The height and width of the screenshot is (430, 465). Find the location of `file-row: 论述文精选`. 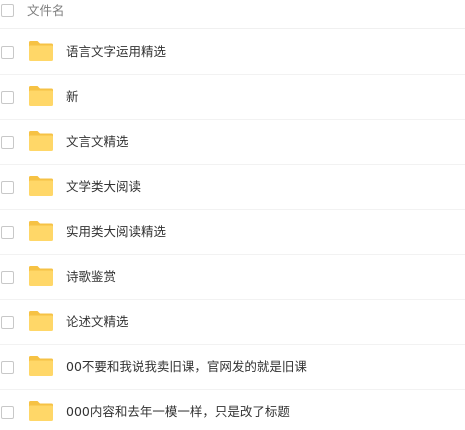

file-row: 论述文精选 is located at coordinates (232, 322).